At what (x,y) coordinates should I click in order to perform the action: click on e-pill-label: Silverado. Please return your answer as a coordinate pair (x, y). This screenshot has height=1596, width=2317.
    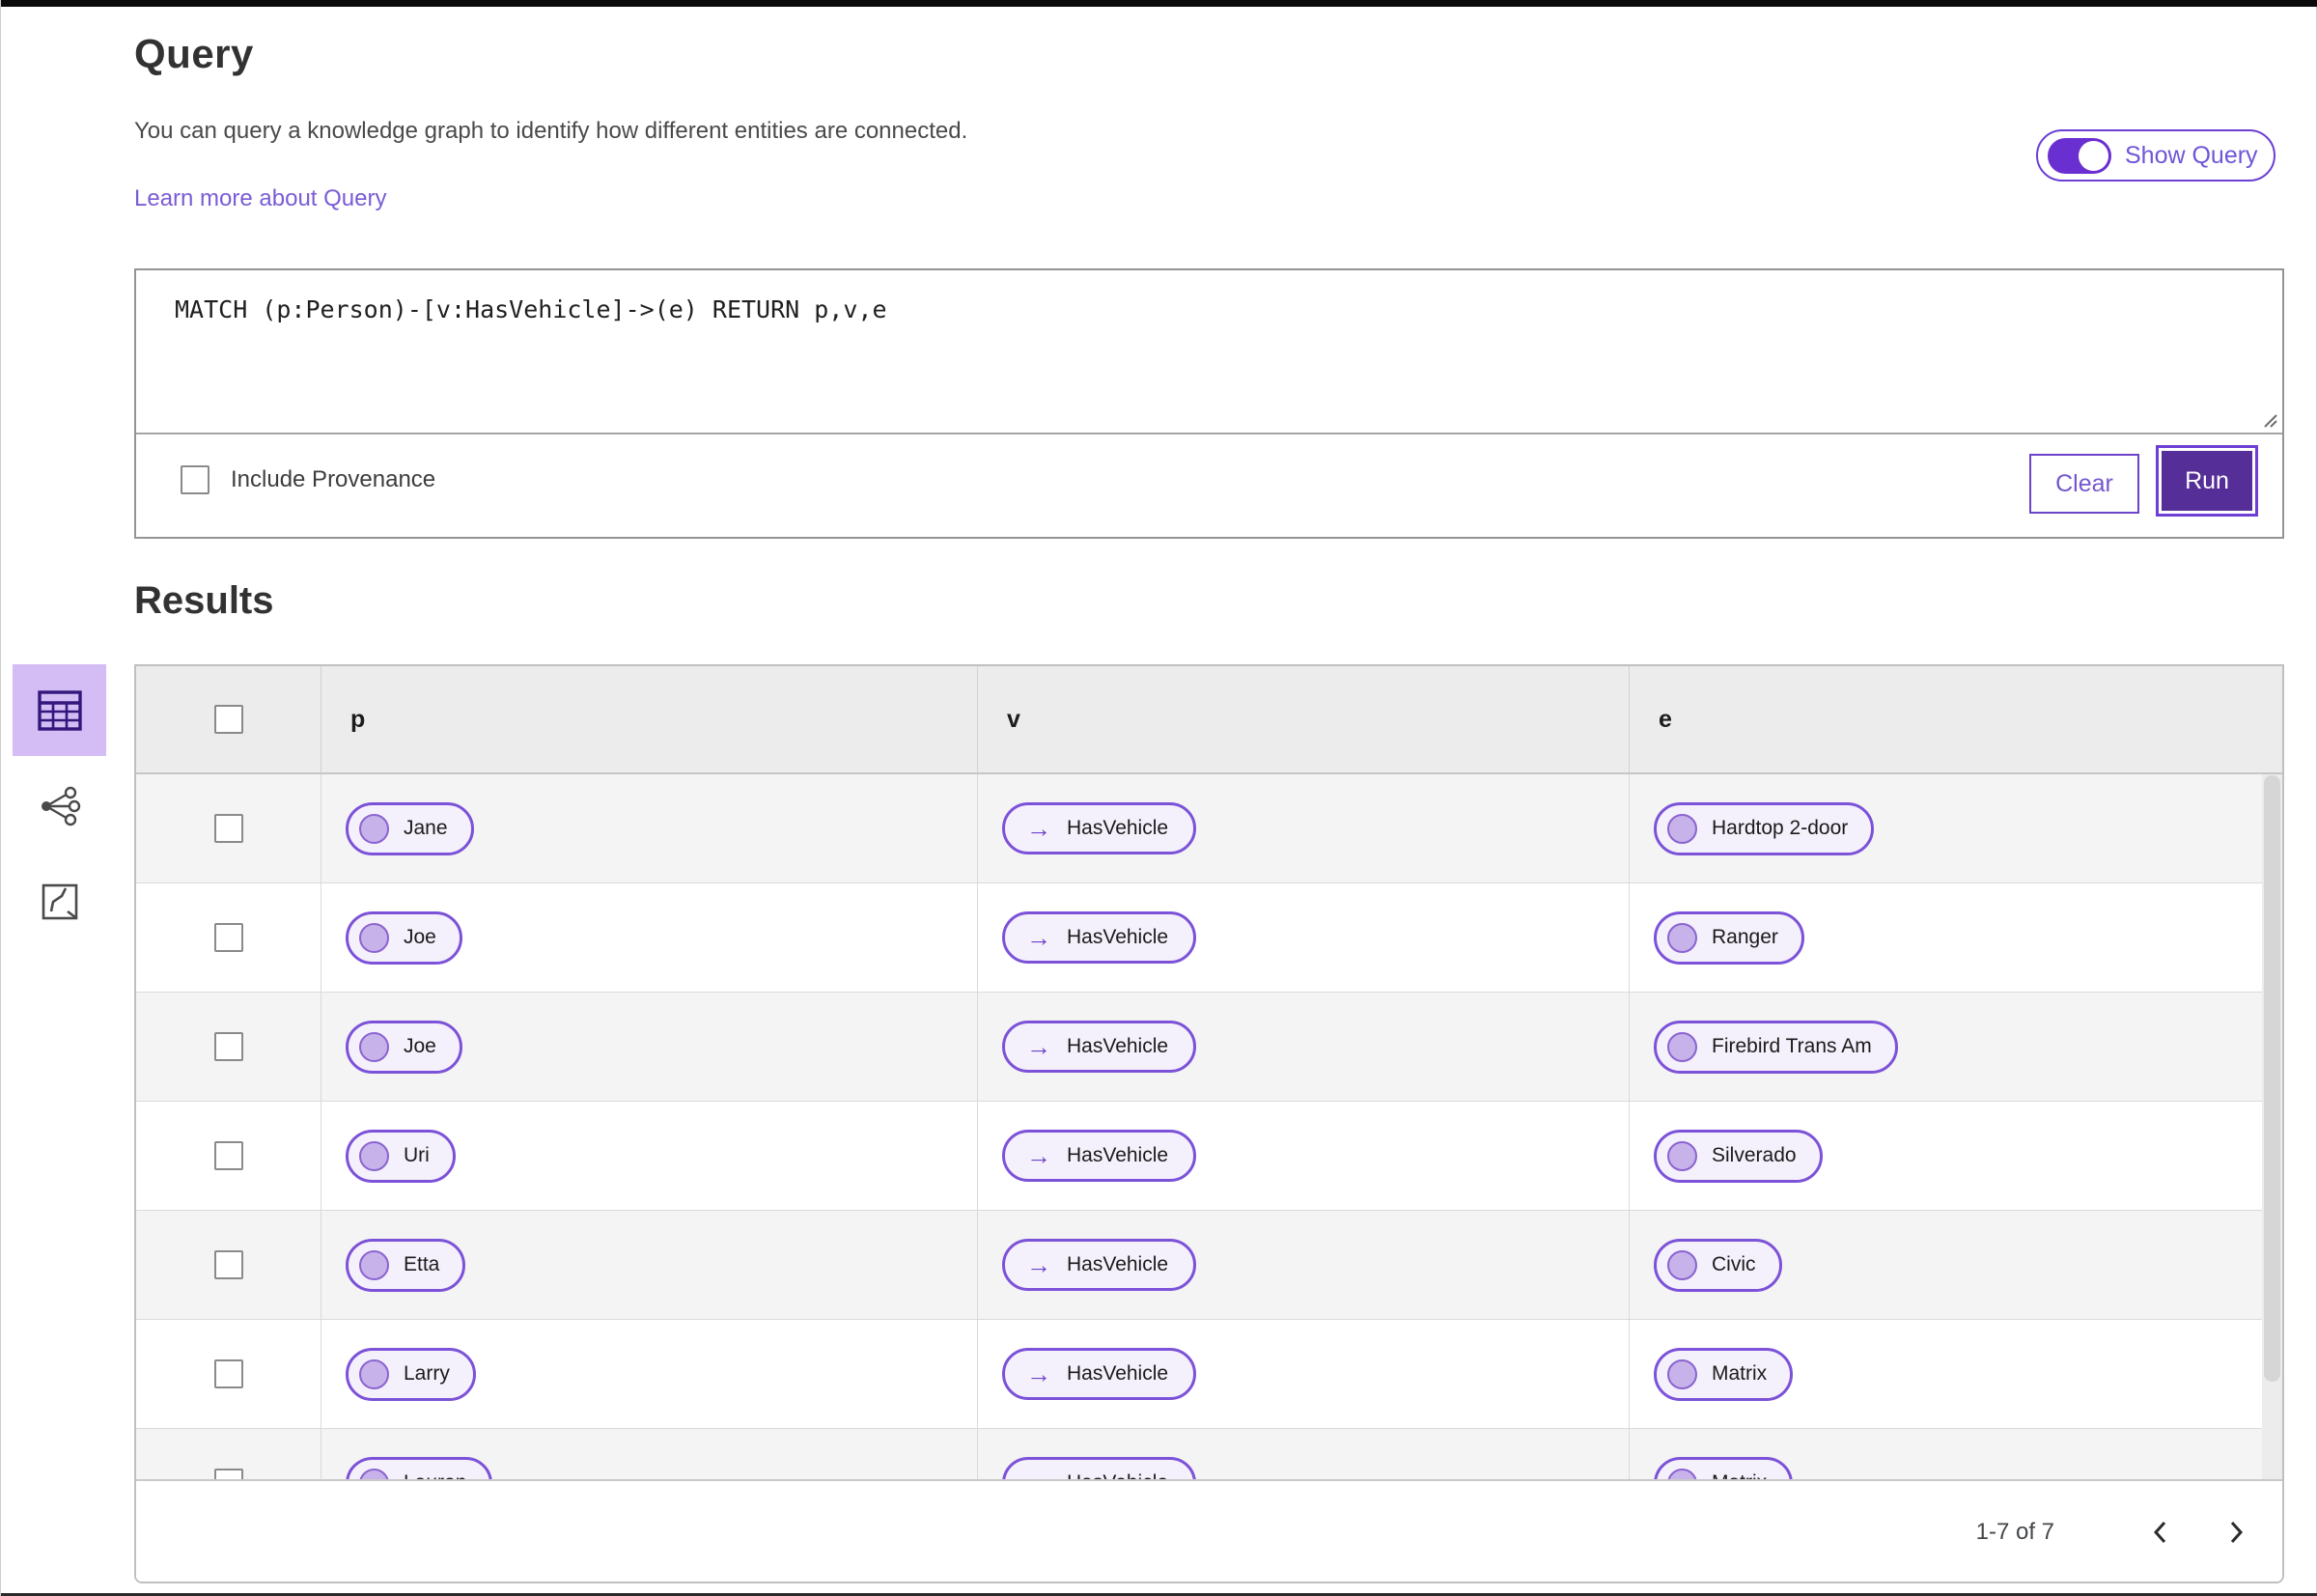
    Looking at the image, I should click on (1754, 1155).